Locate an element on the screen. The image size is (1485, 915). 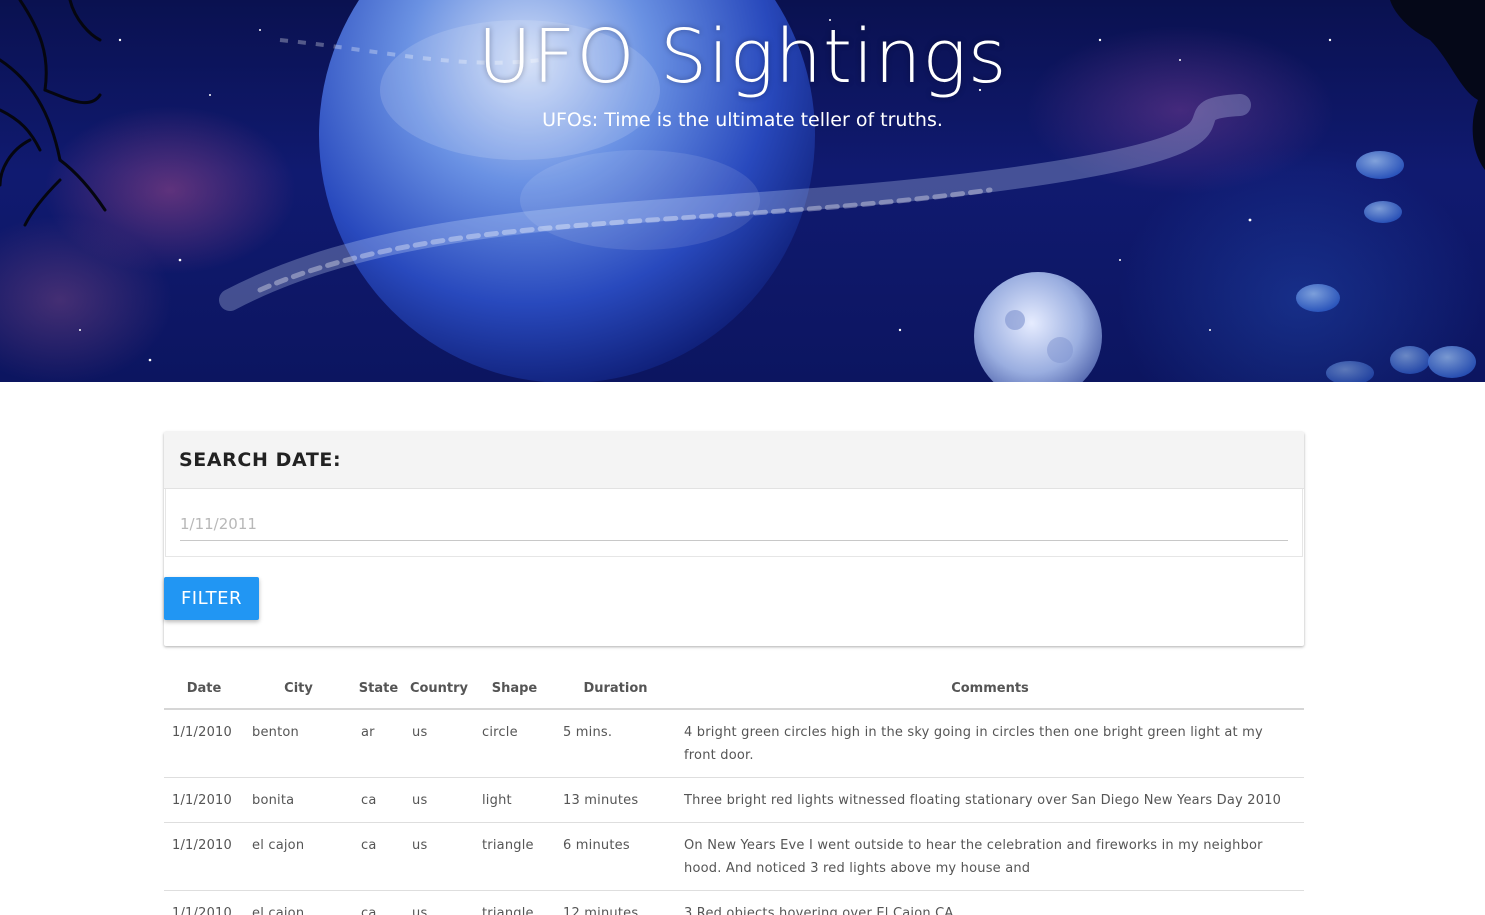
filter-button: FILTER is located at coordinates (211, 598).